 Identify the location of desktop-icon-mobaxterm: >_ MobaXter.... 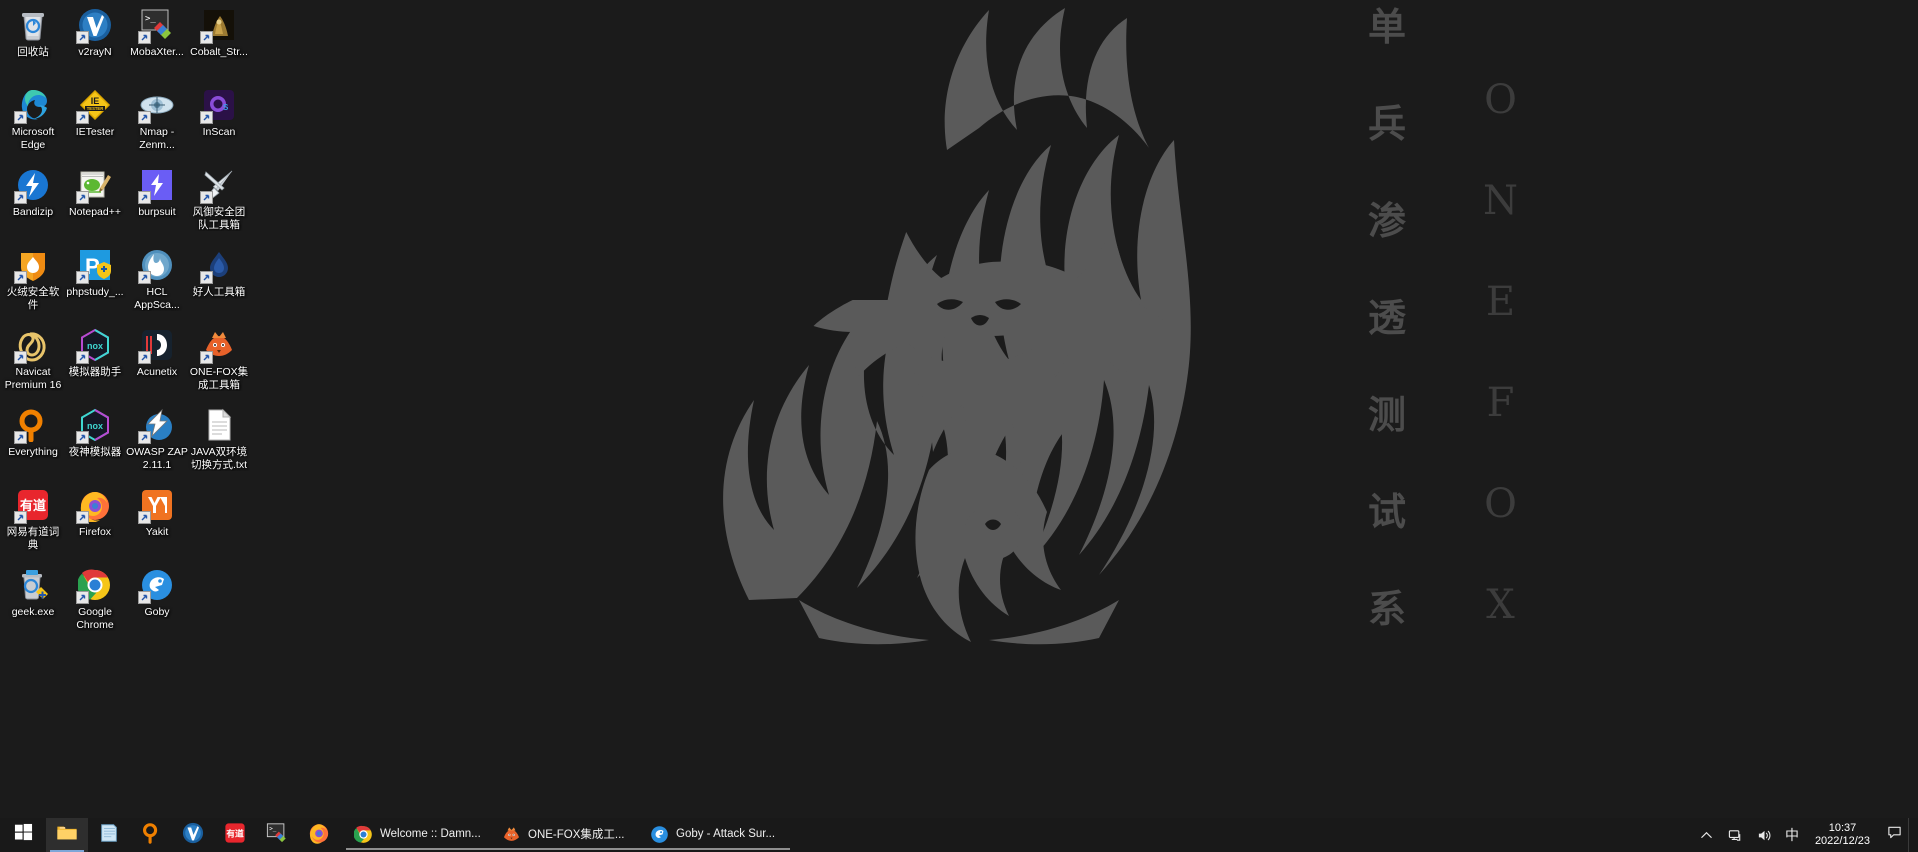
(157, 42).